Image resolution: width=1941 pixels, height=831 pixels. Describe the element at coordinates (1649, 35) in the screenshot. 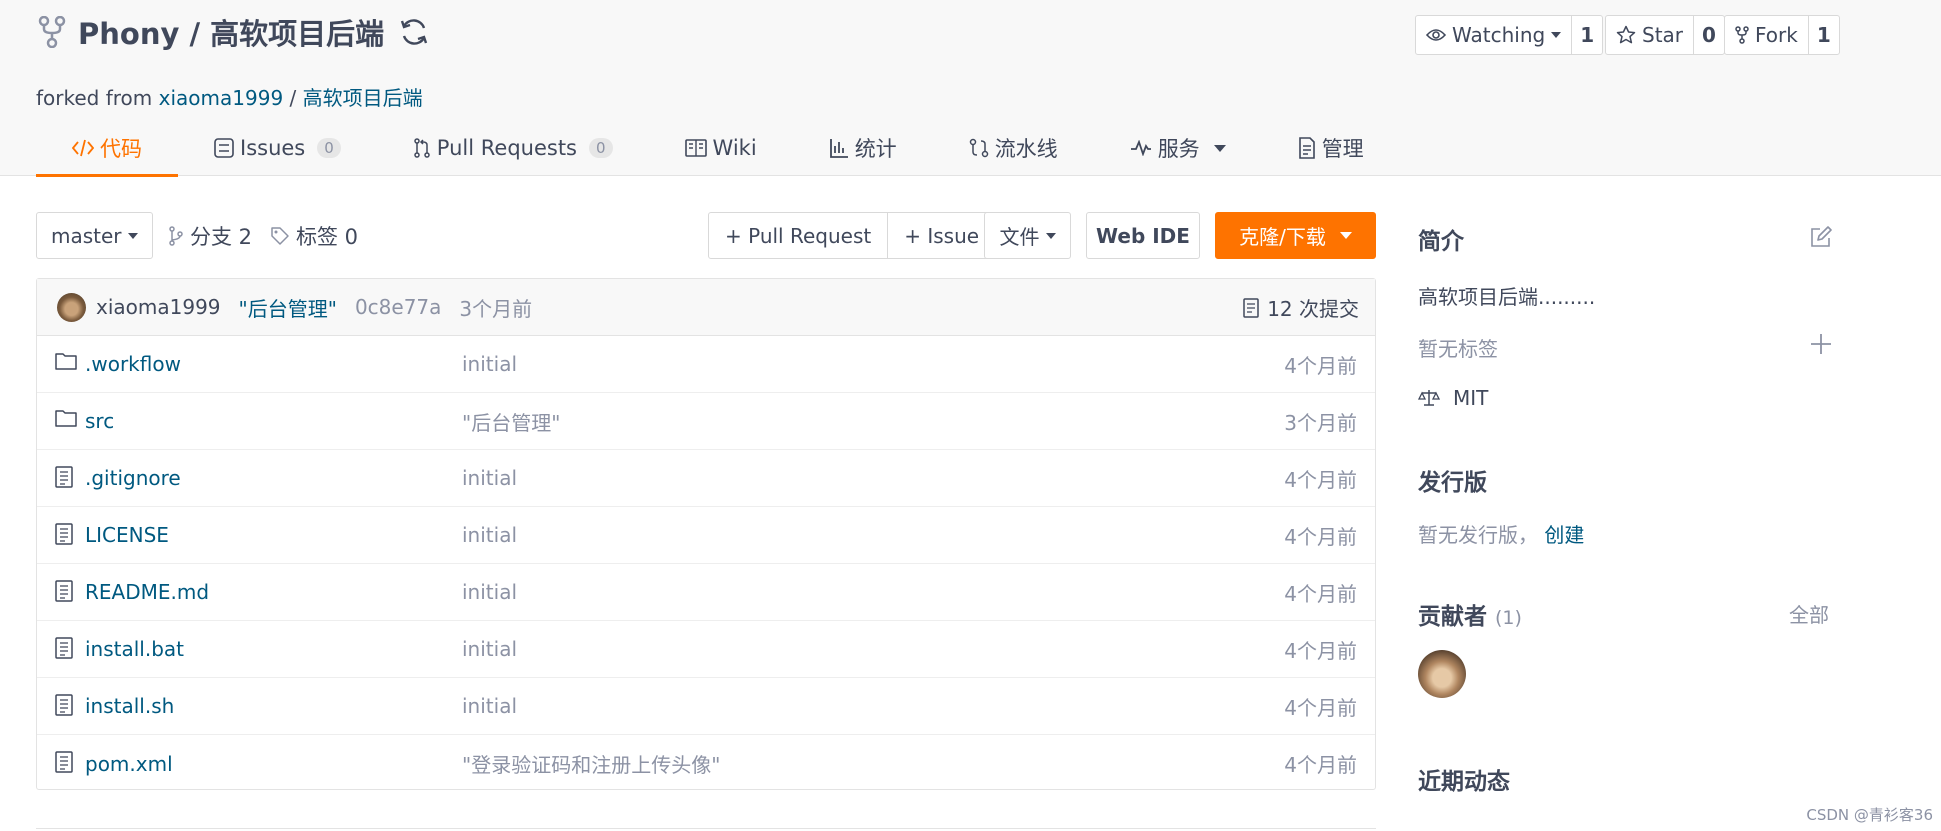

I see `star-label: Star` at that location.